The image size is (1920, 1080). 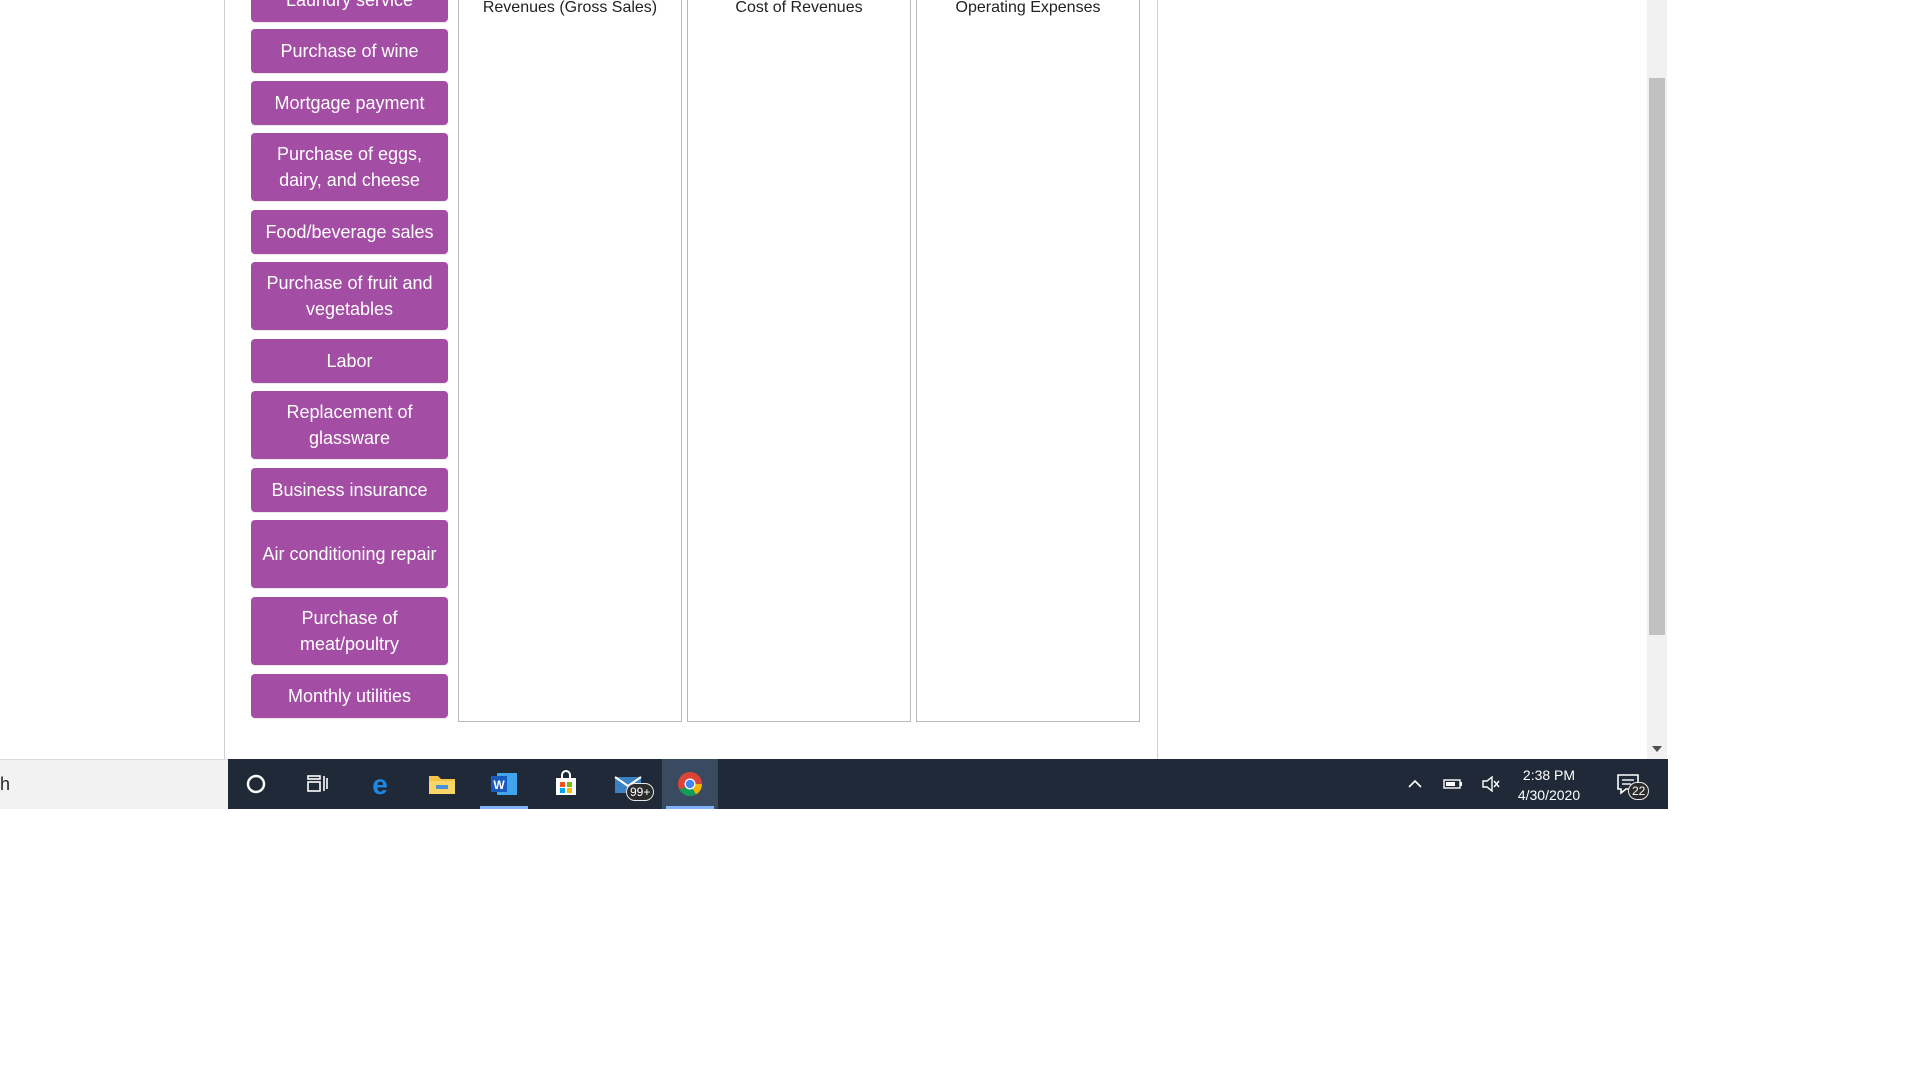 I want to click on show-hidden-icons-button, so click(x=1415, y=784).